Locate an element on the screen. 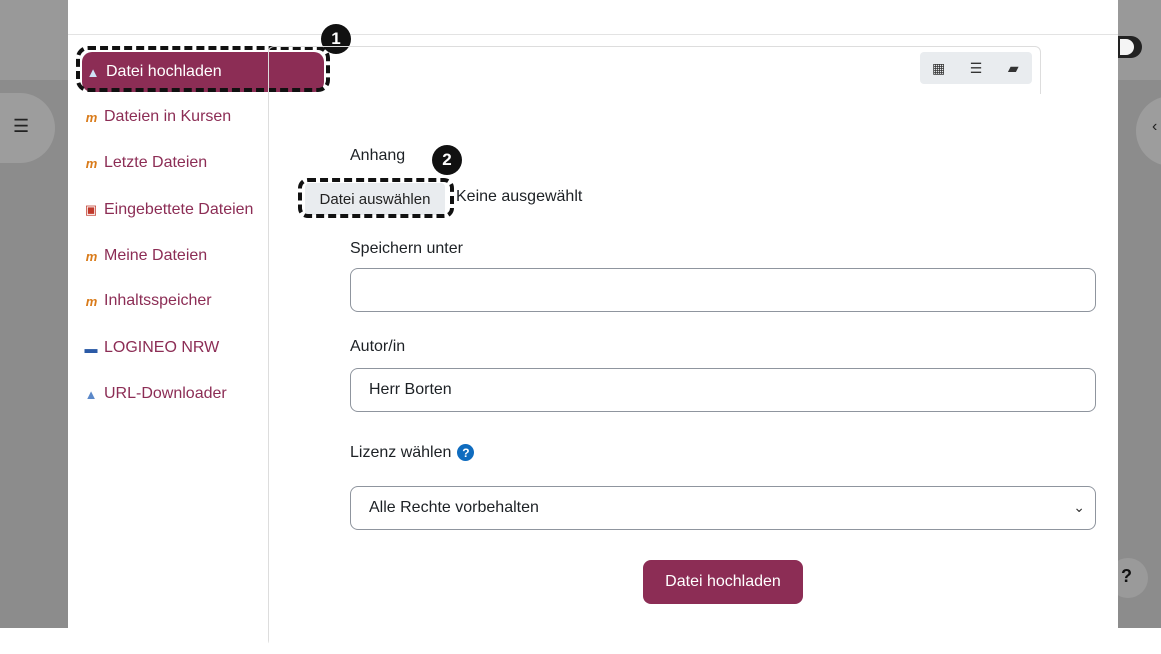  sidebar-item-label: LOGINEO NRW is located at coordinates (162, 347).